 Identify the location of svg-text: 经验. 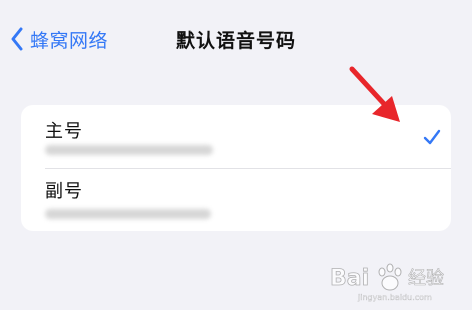
(426, 278).